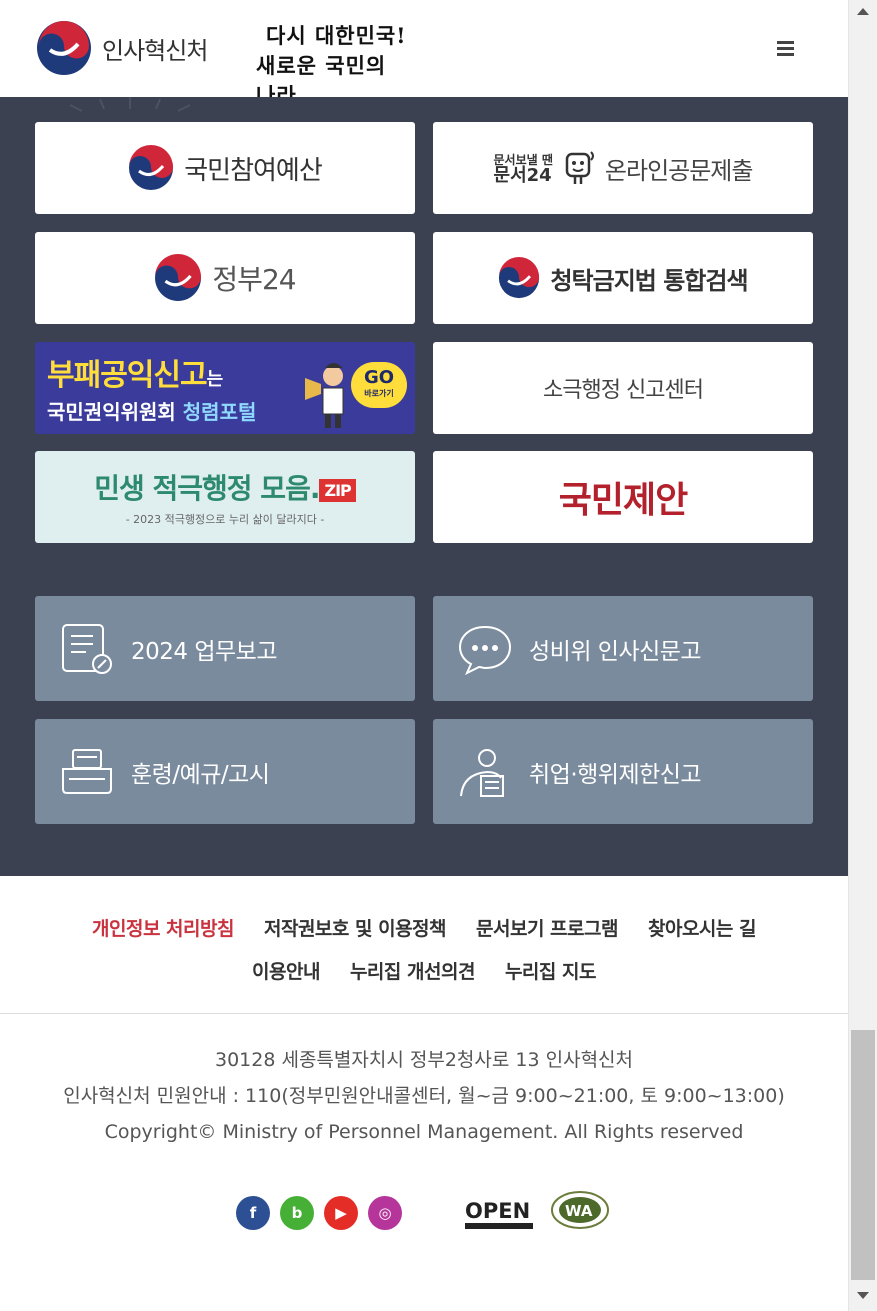  What do you see at coordinates (679, 170) in the screenshot?
I see `banner-label: 온라인공문제출` at bounding box center [679, 170].